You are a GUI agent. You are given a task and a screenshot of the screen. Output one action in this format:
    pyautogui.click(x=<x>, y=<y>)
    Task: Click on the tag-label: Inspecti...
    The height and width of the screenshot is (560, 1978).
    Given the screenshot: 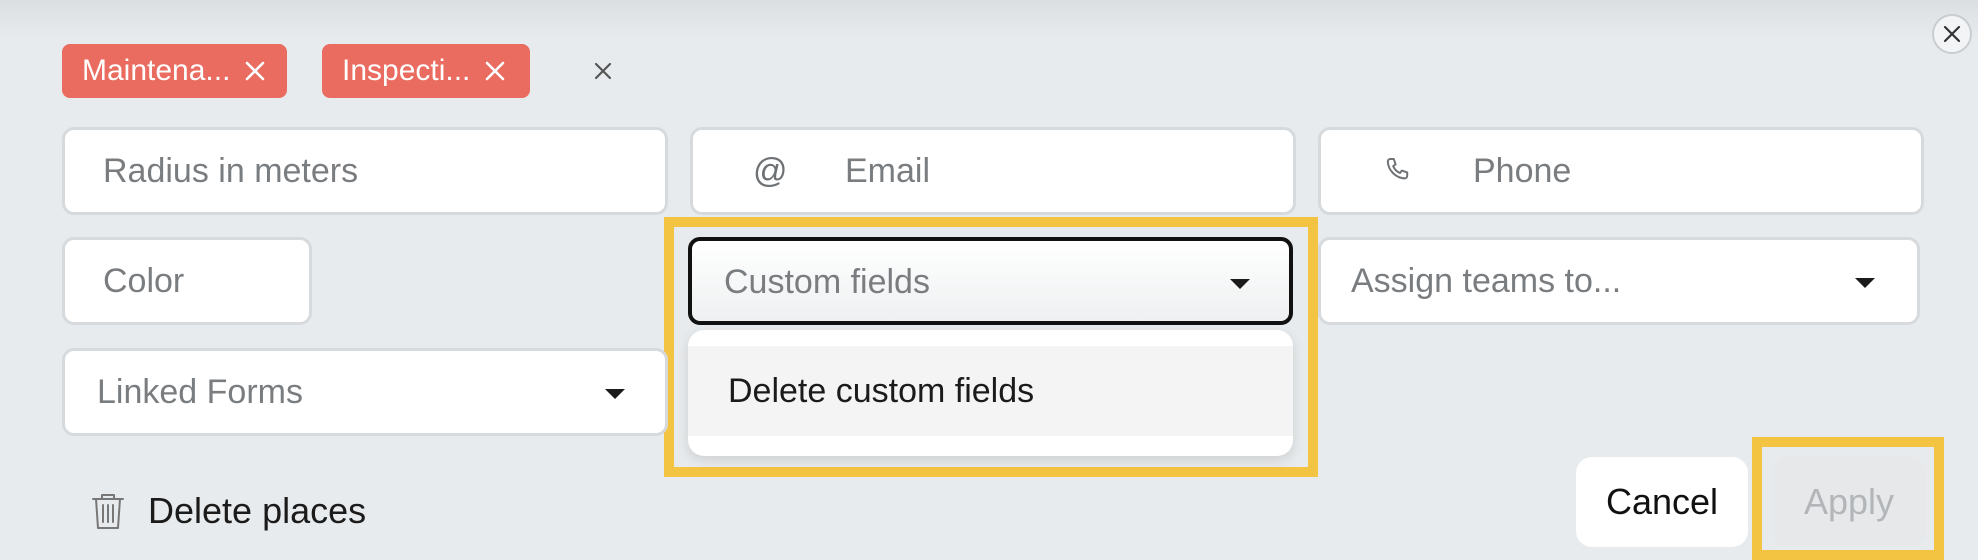 What is the action you would take?
    pyautogui.click(x=406, y=70)
    